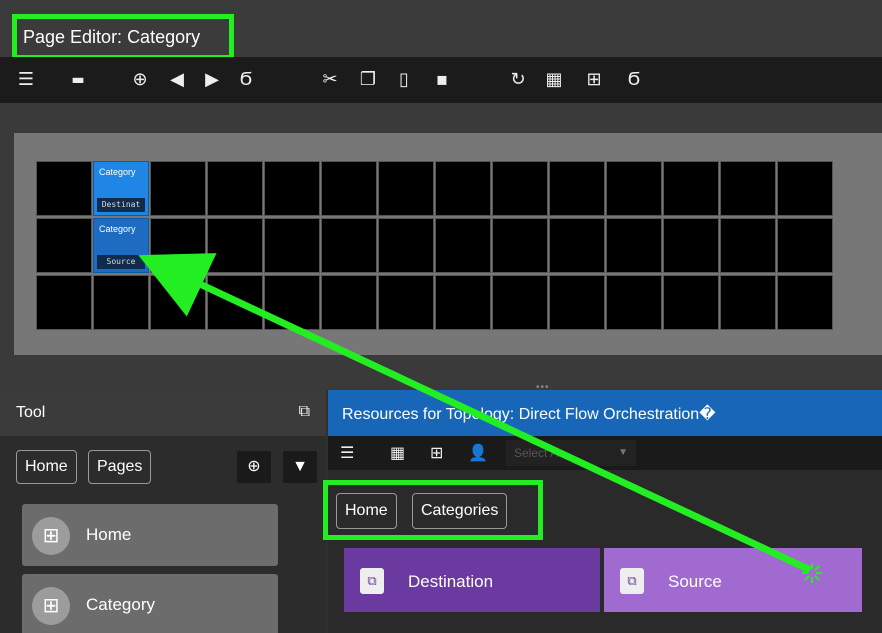 This screenshot has width=882, height=633. Describe the element at coordinates (177, 80) in the screenshot. I see `move-left-icon: ◀` at that location.